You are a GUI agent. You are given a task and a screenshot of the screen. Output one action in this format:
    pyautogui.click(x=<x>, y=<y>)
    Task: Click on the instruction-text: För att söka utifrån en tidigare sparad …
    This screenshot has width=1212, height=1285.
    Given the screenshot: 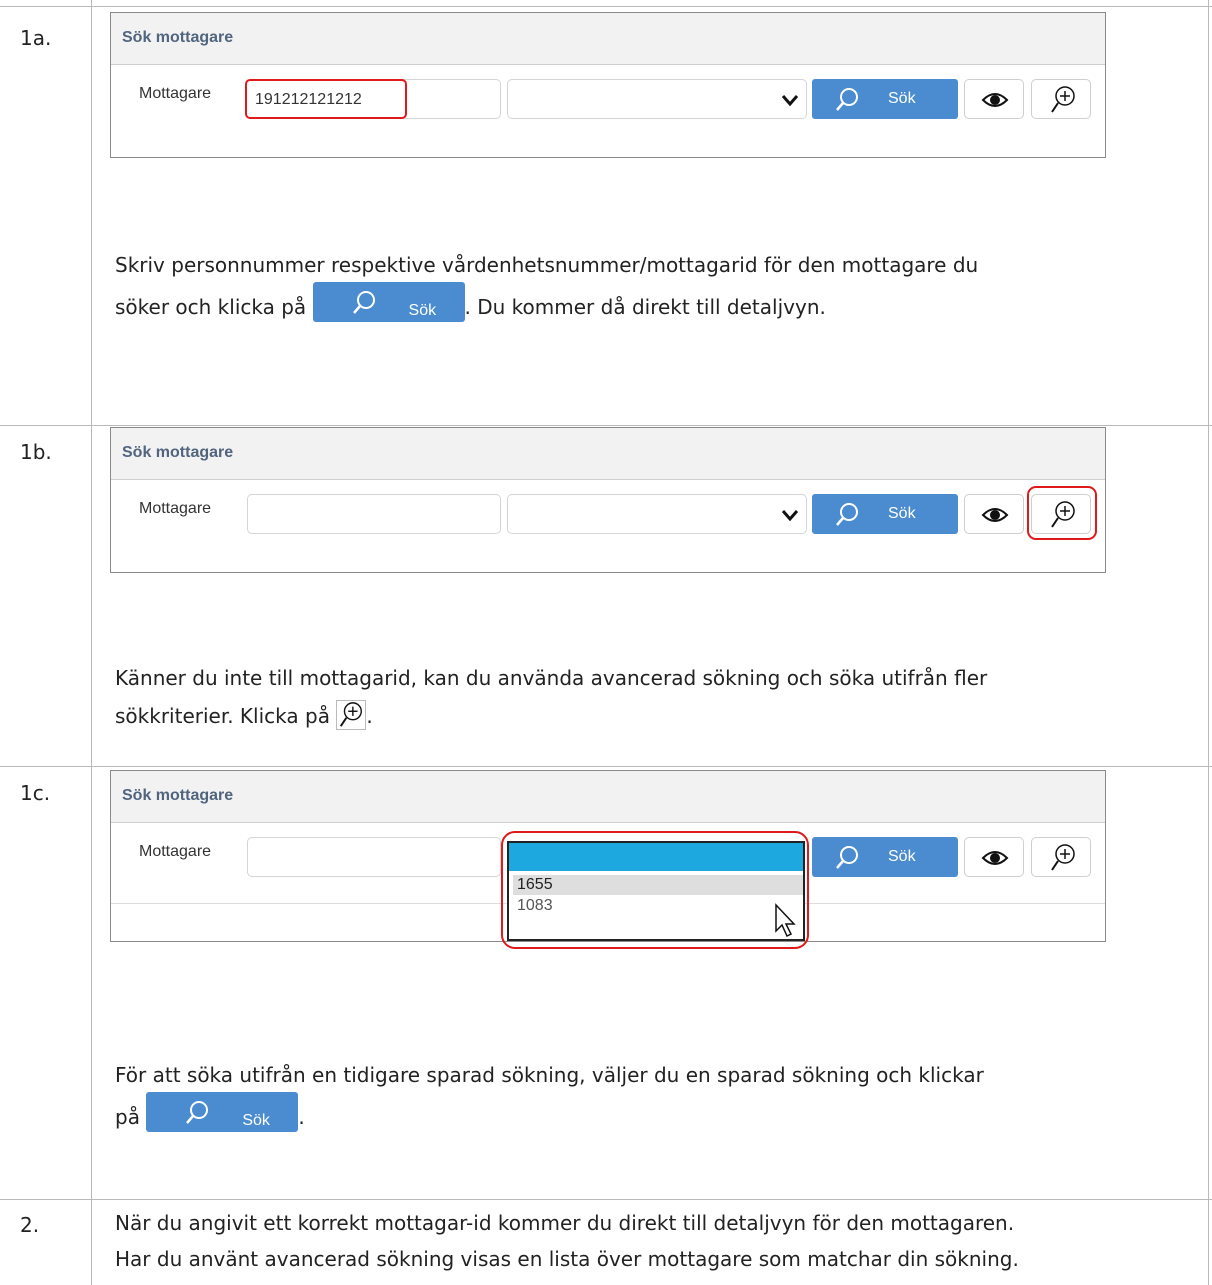 What is the action you would take?
    pyautogui.click(x=549, y=1096)
    